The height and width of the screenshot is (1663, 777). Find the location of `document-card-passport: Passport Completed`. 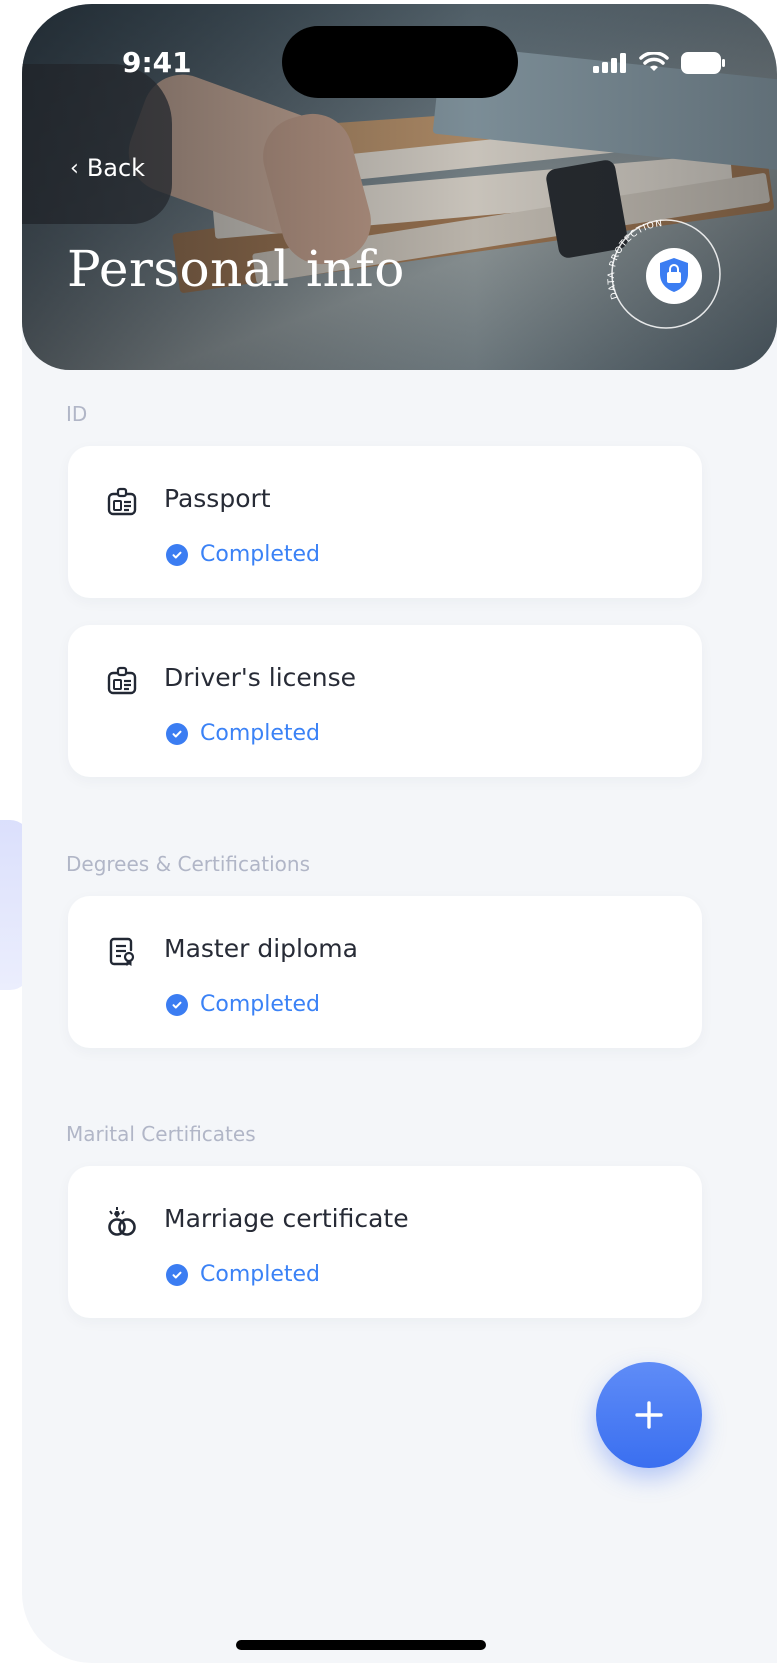

document-card-passport: Passport Completed is located at coordinates (385, 522).